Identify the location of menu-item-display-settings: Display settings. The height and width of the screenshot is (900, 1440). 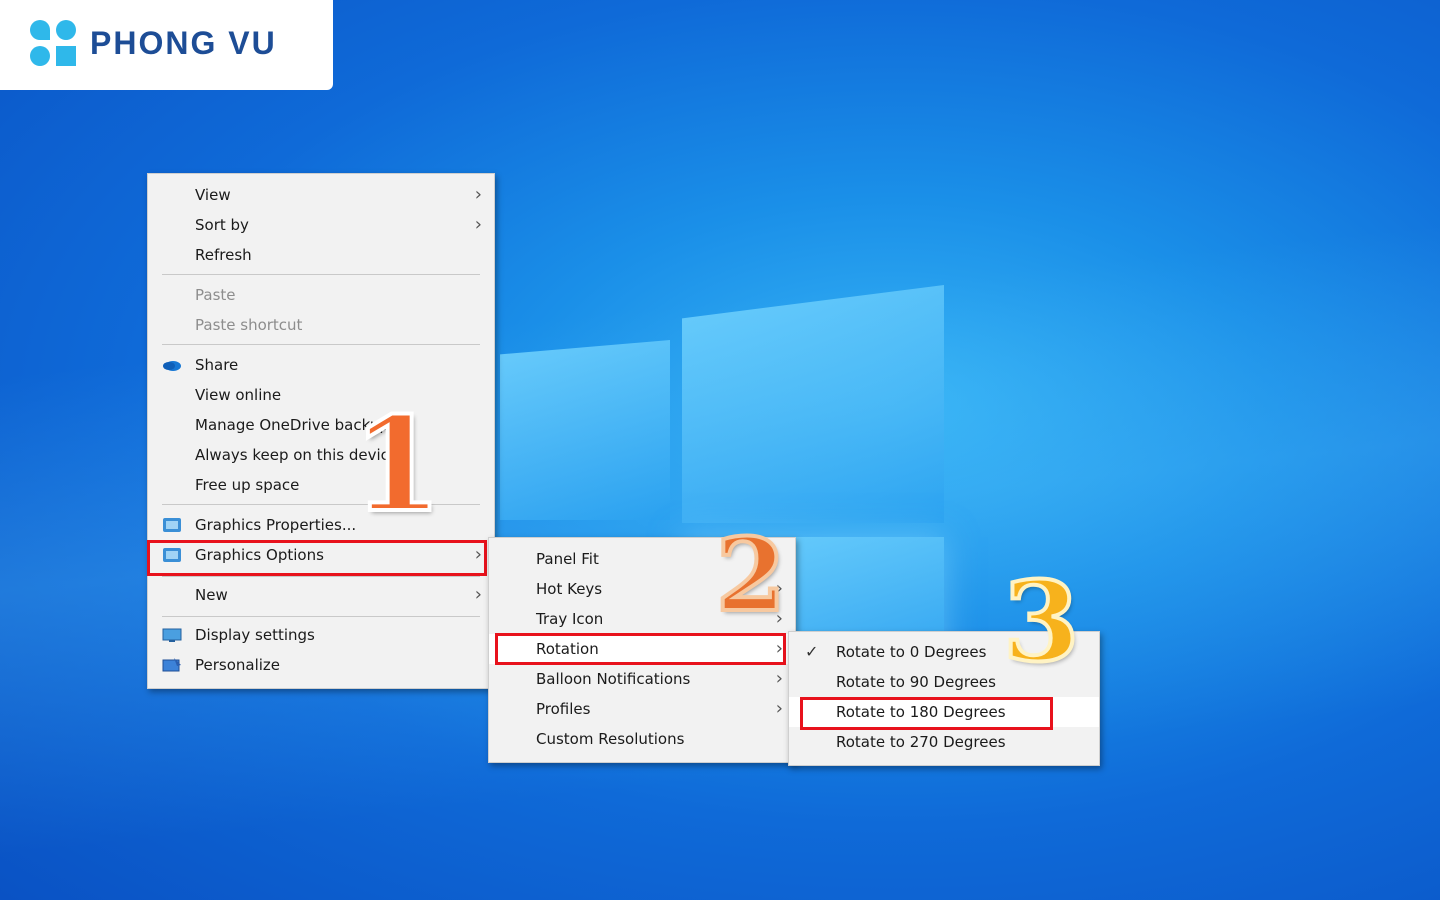
(321, 635).